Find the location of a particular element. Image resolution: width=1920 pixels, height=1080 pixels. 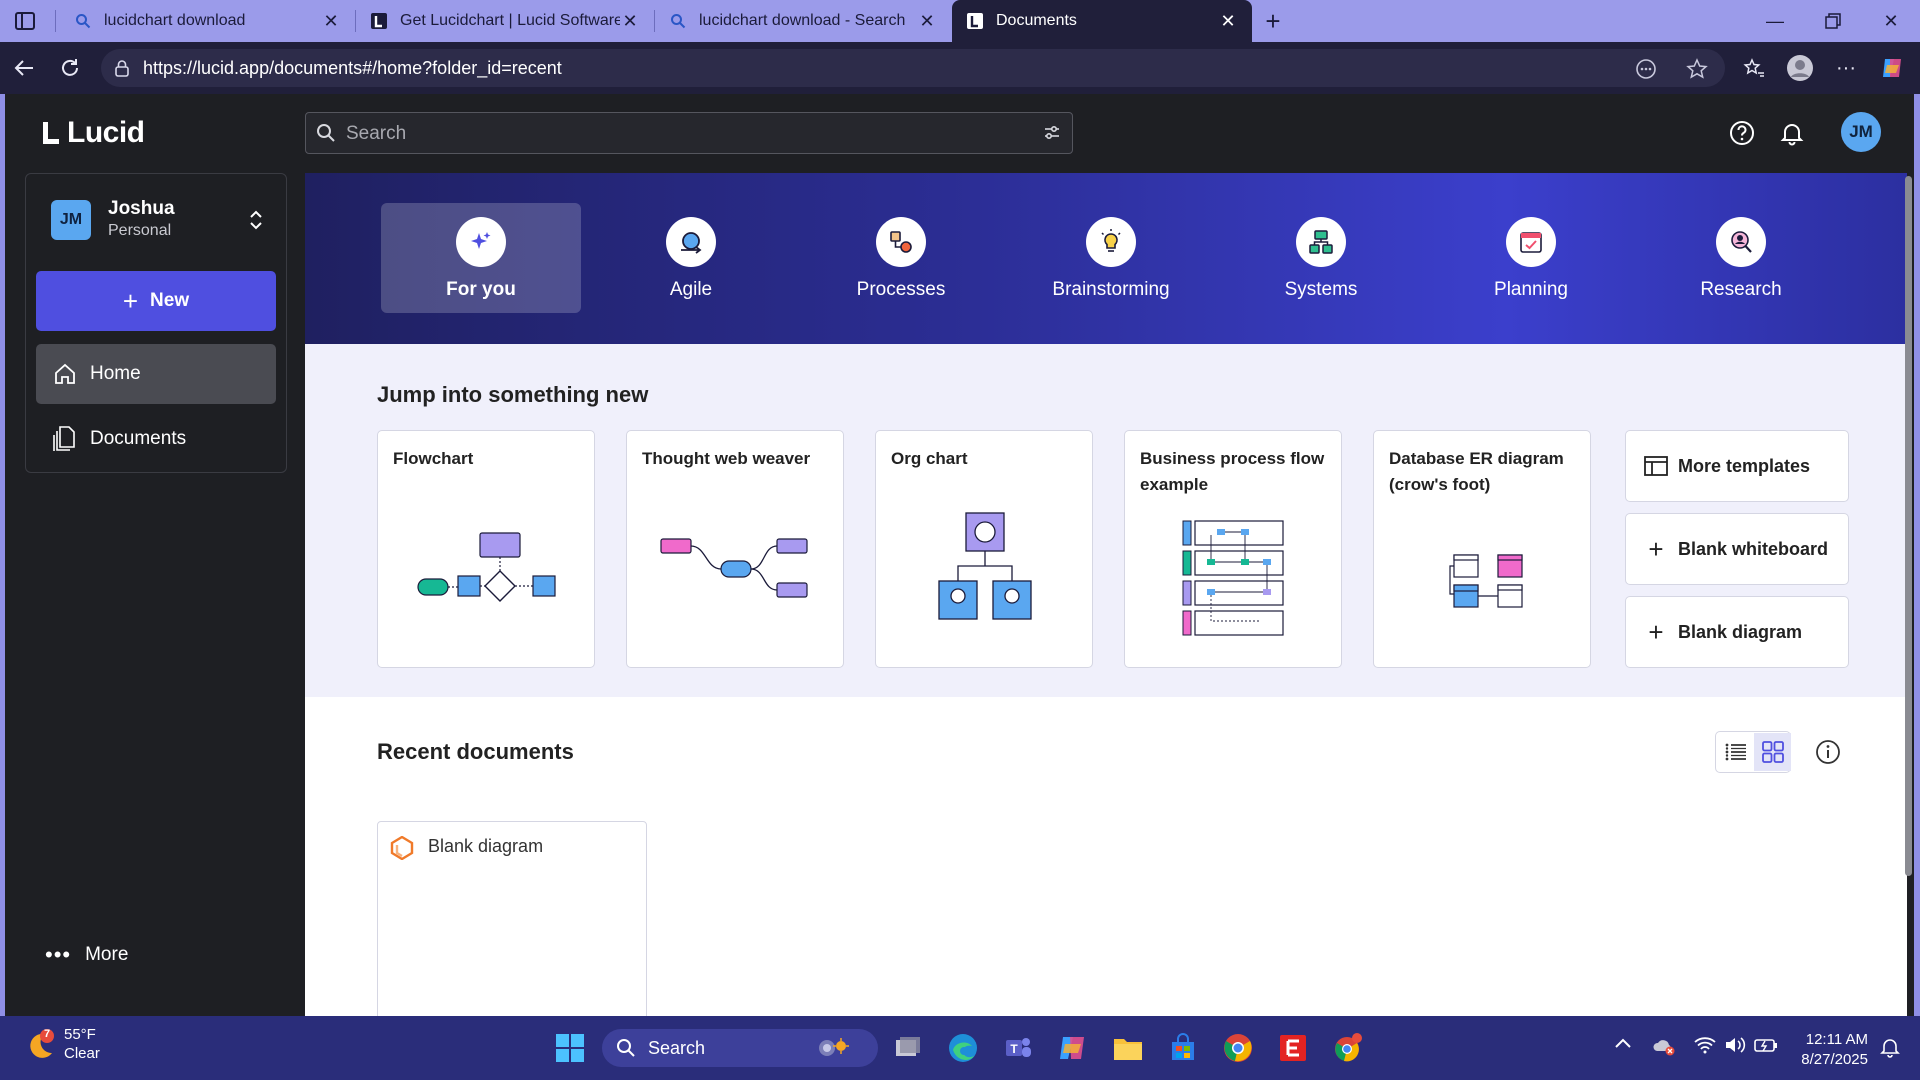

search-bar: Search is located at coordinates (689, 133).